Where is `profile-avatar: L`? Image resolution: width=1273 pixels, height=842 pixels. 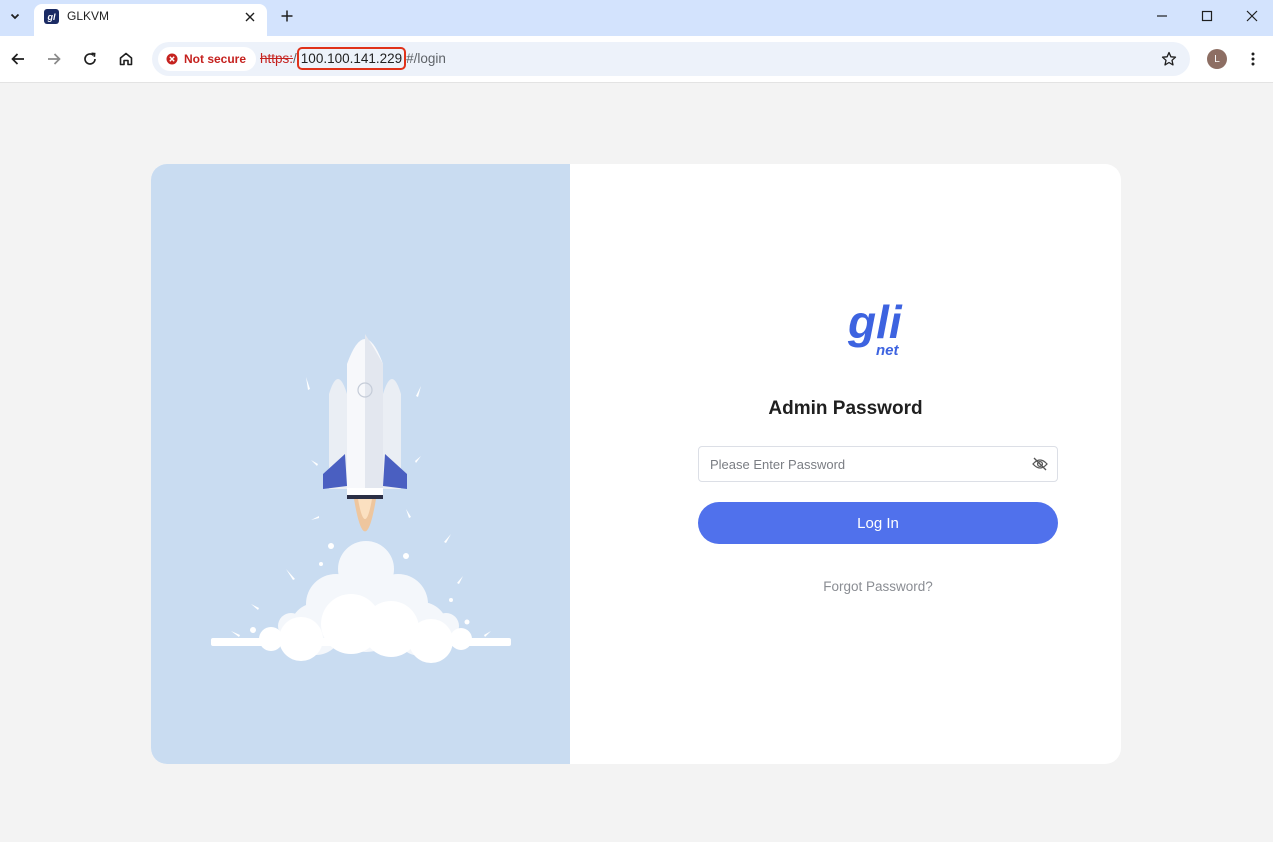
profile-avatar: L is located at coordinates (1217, 59).